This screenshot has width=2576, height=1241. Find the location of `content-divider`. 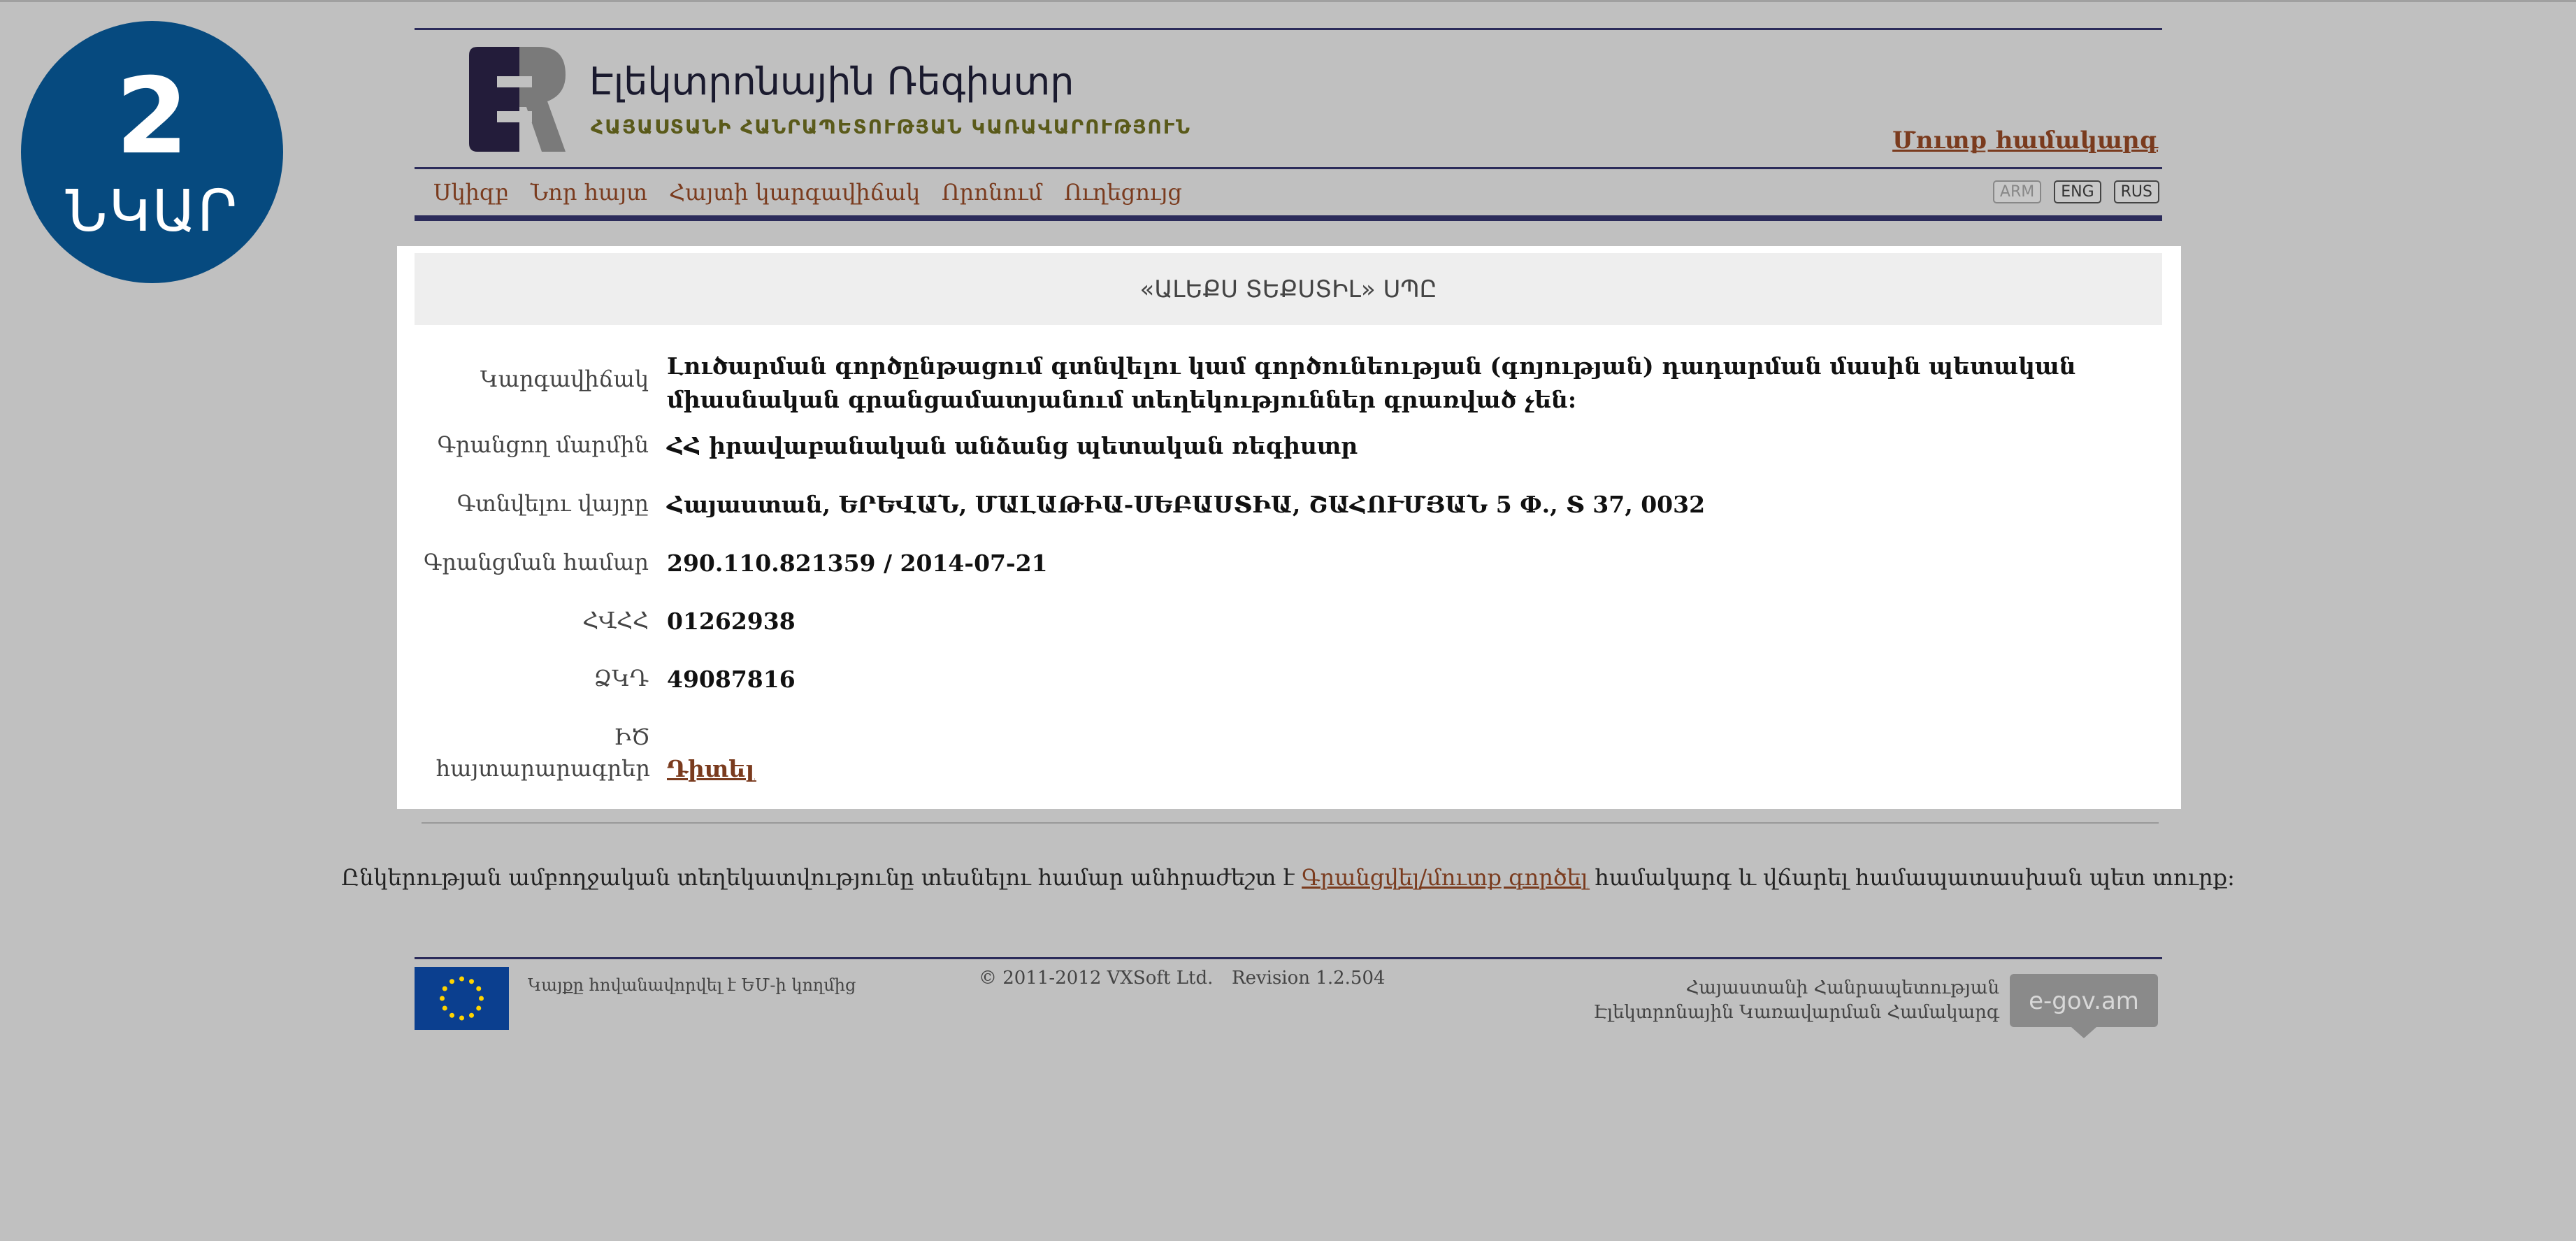

content-divider is located at coordinates (1290, 823).